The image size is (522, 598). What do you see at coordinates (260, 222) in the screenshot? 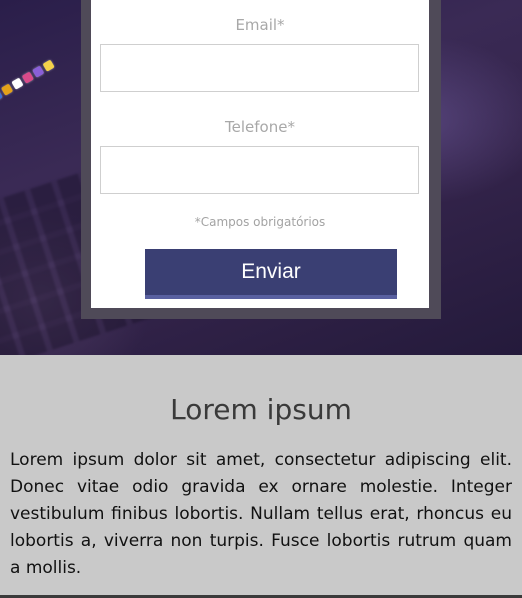
I see `required-fields-note: *Campos obrigatórios` at bounding box center [260, 222].